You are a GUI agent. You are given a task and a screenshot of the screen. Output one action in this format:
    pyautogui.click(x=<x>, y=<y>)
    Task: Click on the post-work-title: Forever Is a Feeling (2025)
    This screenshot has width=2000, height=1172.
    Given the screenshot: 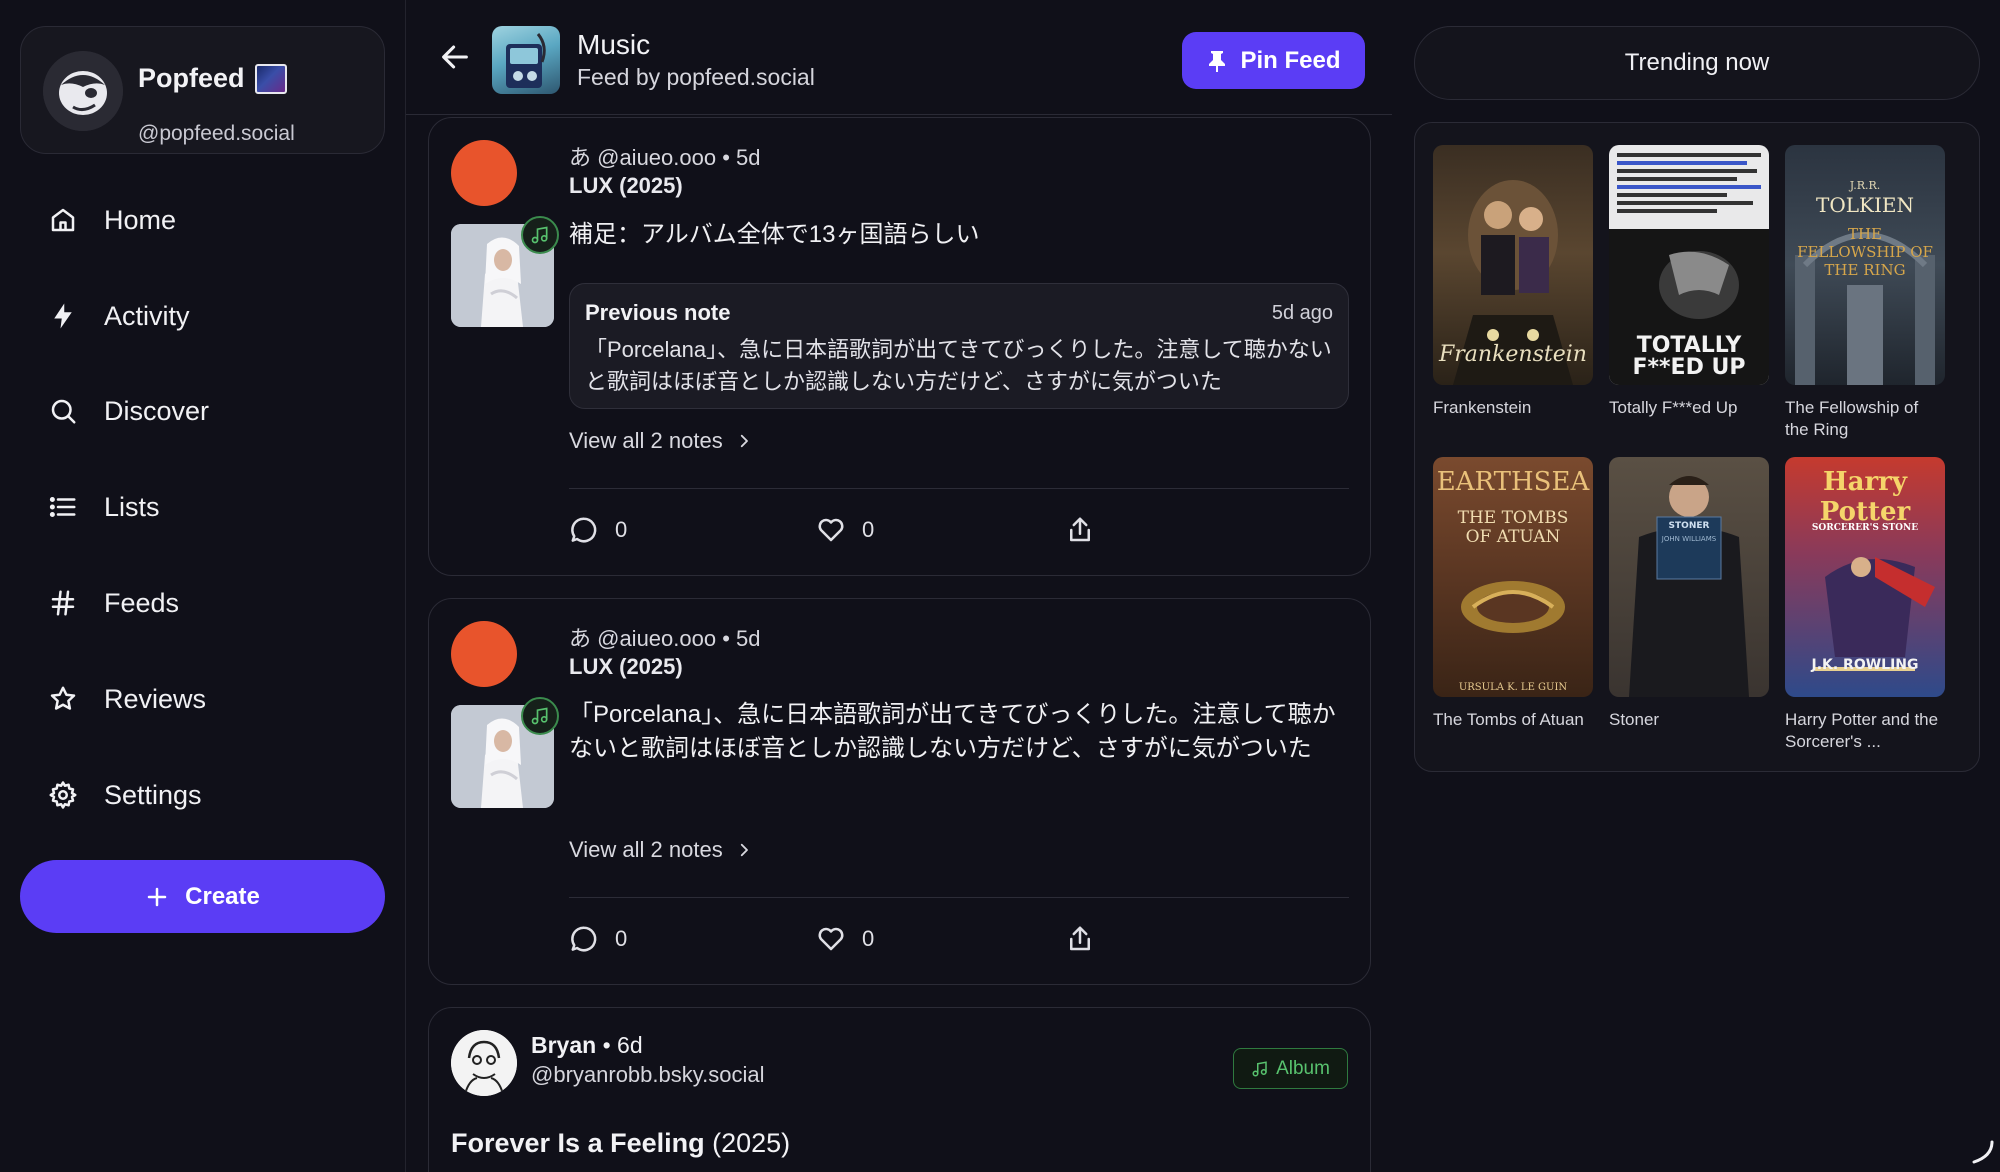 What is the action you would take?
    pyautogui.click(x=620, y=1143)
    